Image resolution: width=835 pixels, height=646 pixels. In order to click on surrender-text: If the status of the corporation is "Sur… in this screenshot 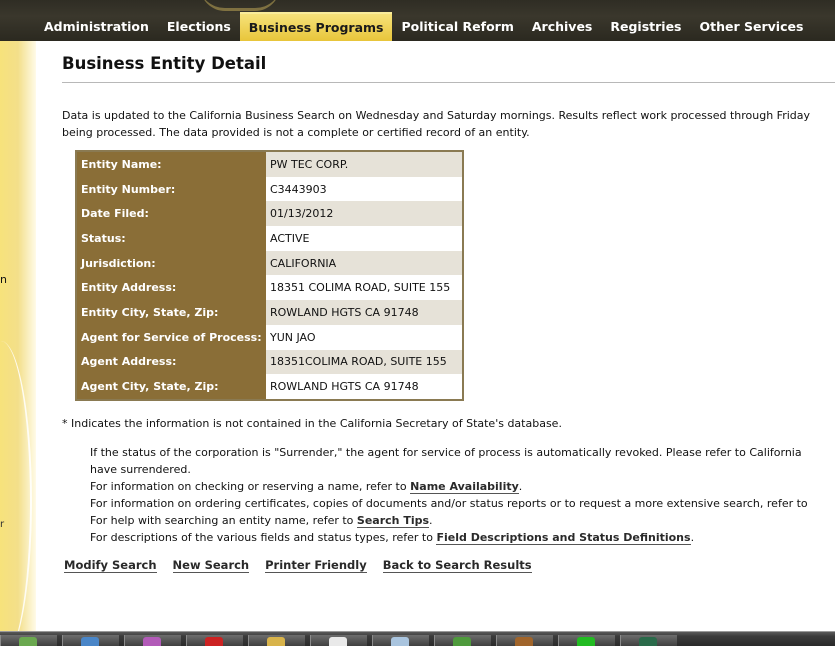, I will do `click(446, 452)`.